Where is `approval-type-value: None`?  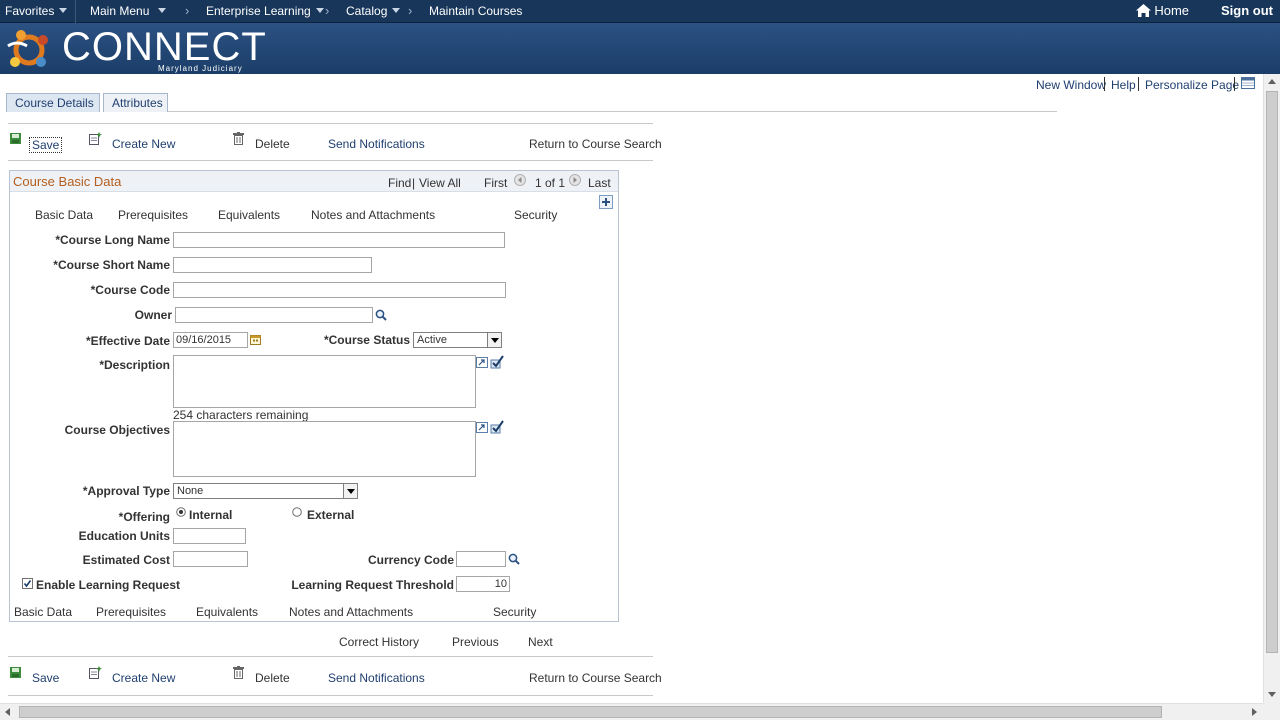 approval-type-value: None is located at coordinates (190, 491).